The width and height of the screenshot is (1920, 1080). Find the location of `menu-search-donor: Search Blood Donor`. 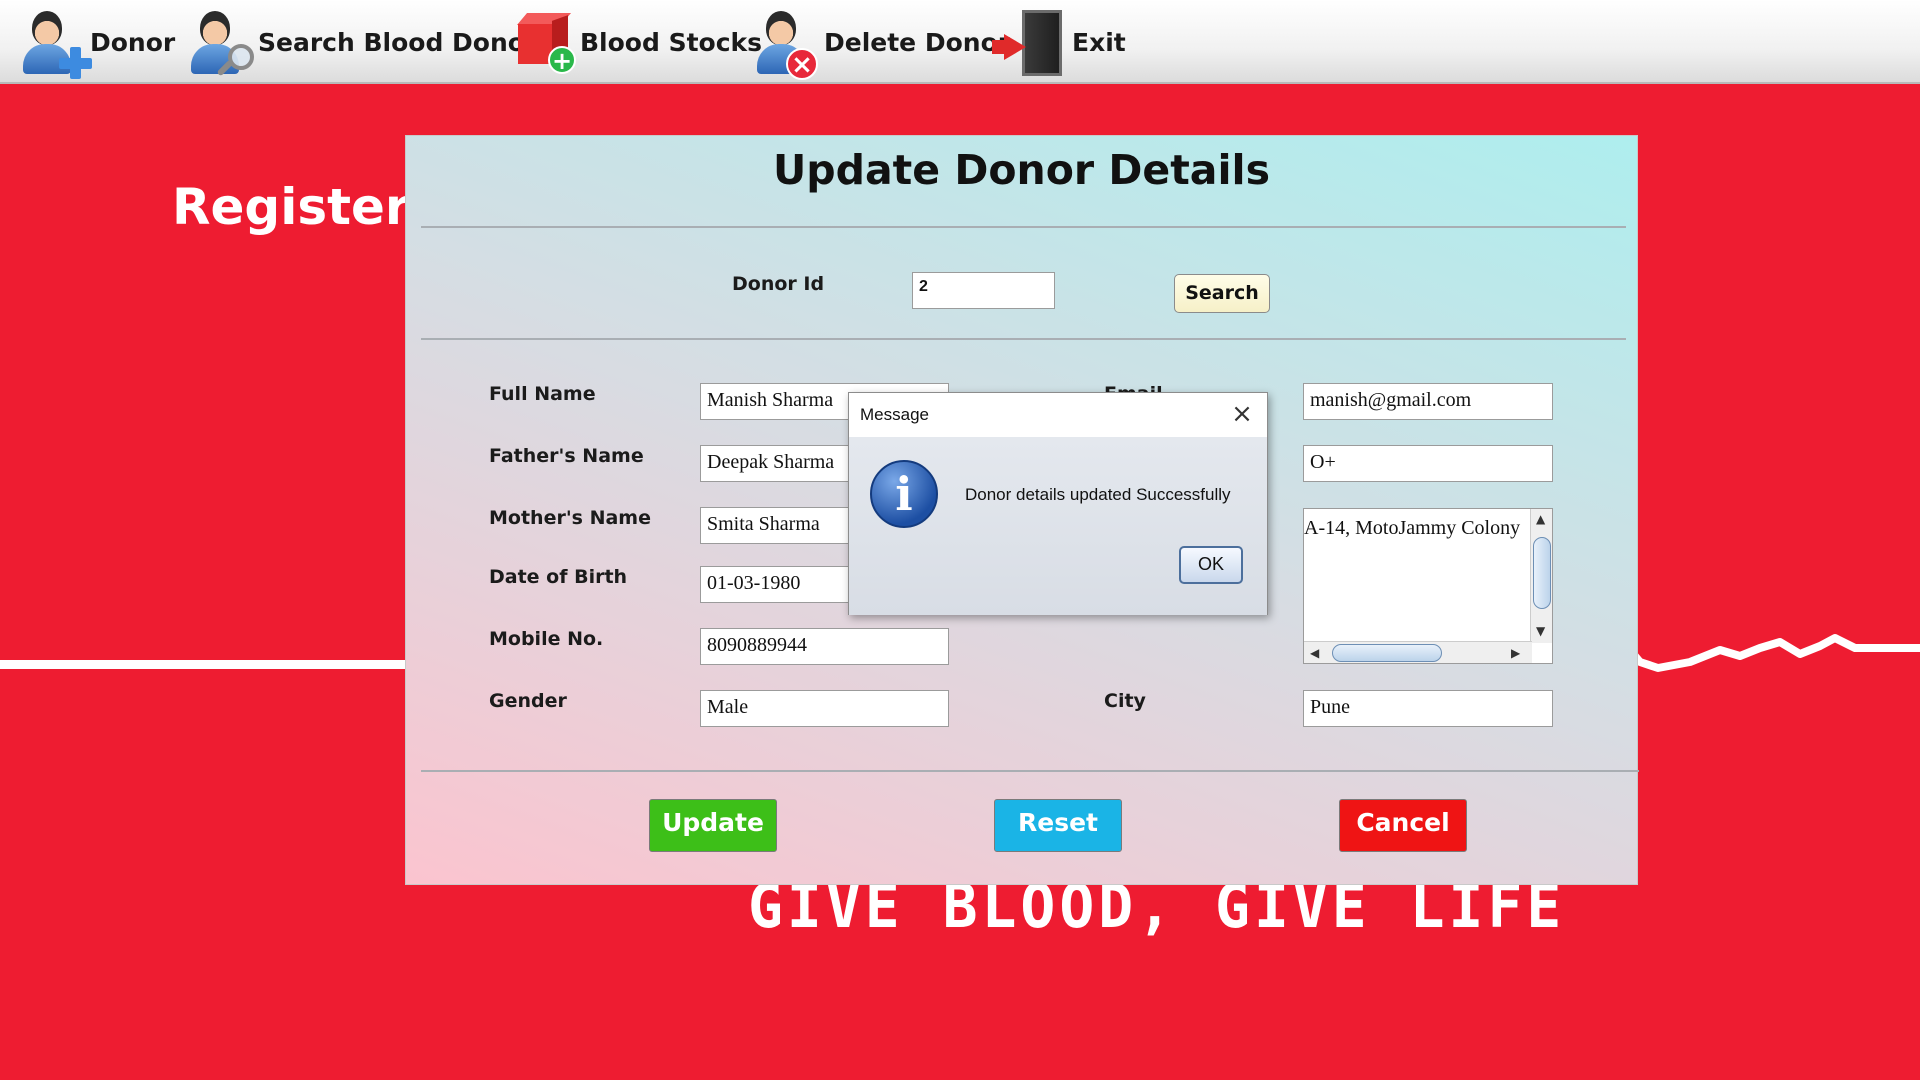

menu-search-donor: Search Blood Donor is located at coordinates (361, 42).